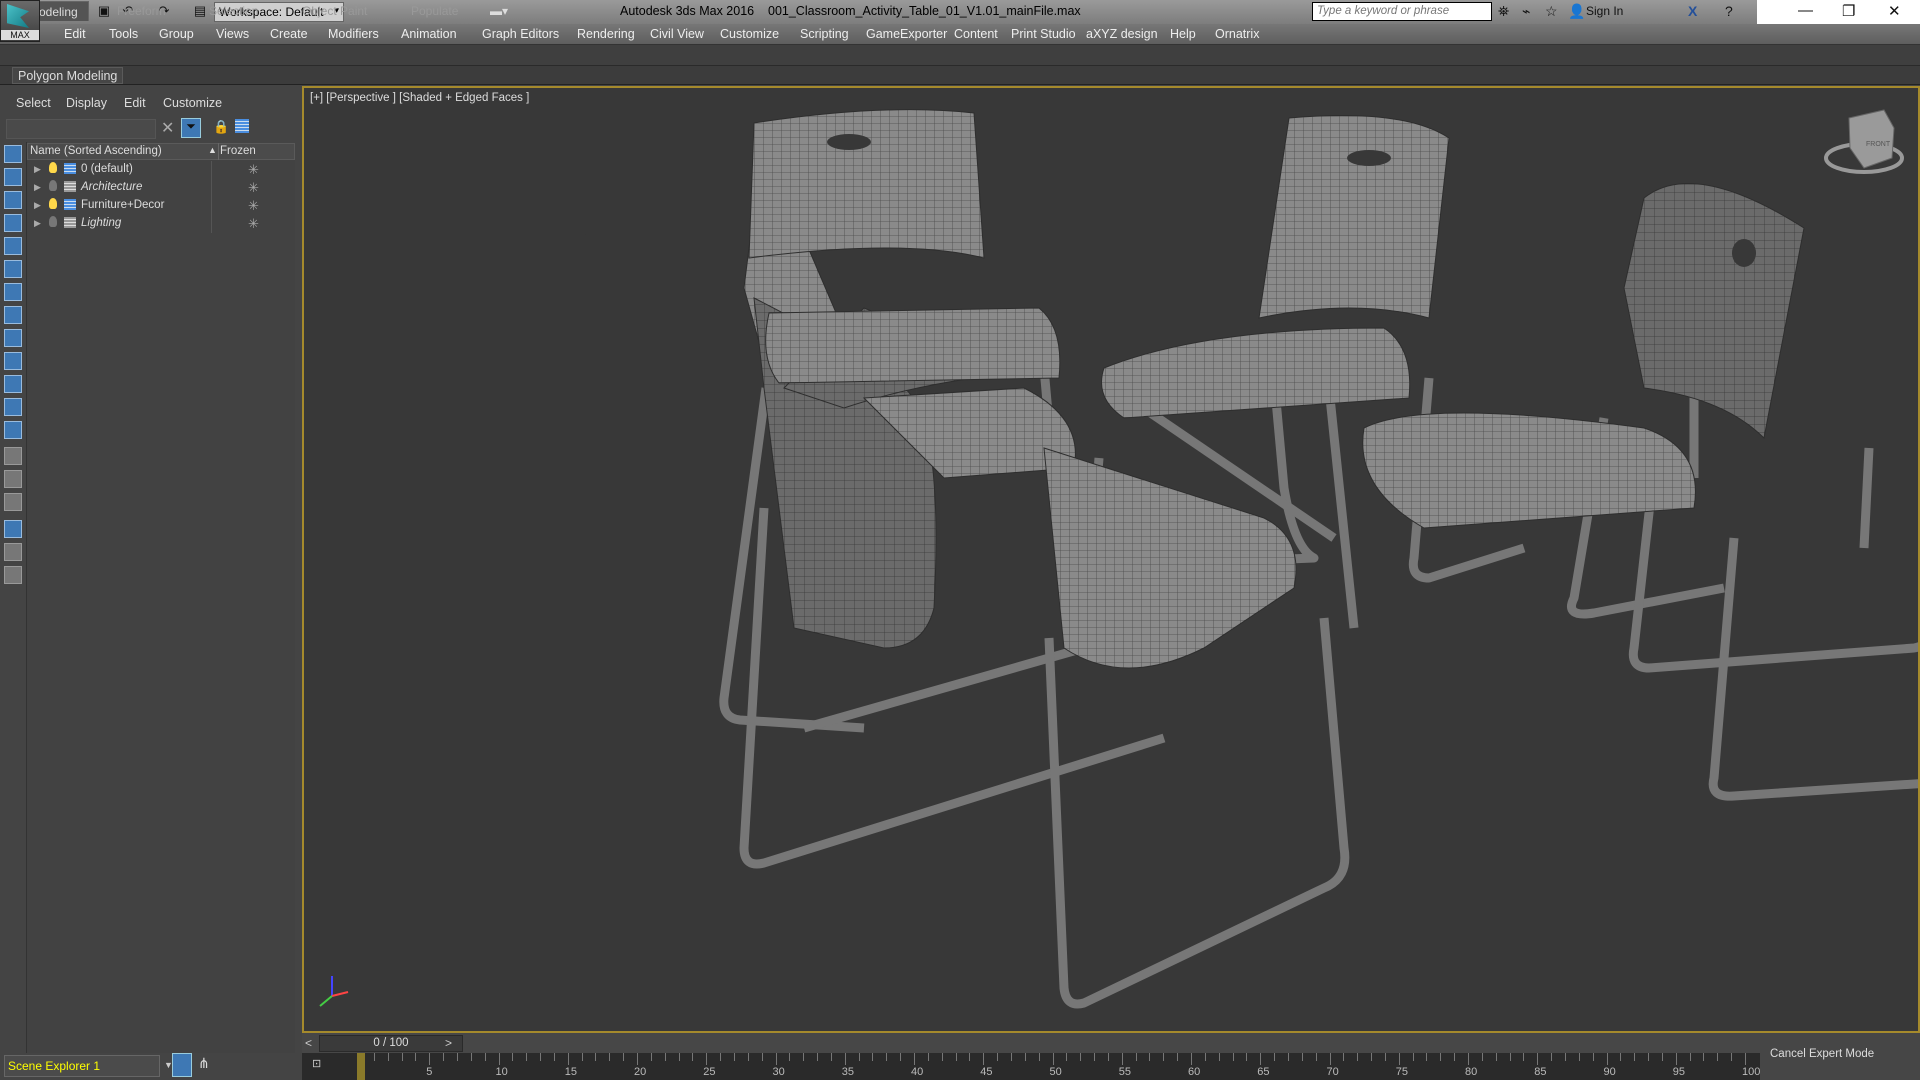  I want to click on sort-by-layer-icon, so click(182, 1065).